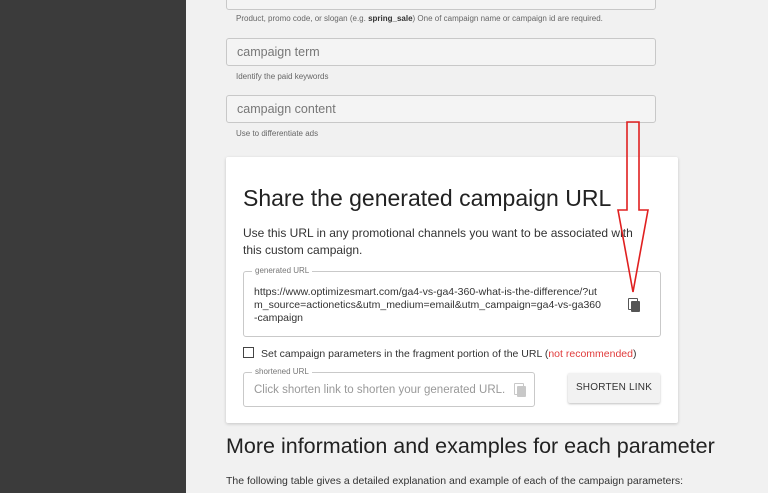 This screenshot has width=768, height=493. I want to click on not-recommended-text: not recommended, so click(590, 354).